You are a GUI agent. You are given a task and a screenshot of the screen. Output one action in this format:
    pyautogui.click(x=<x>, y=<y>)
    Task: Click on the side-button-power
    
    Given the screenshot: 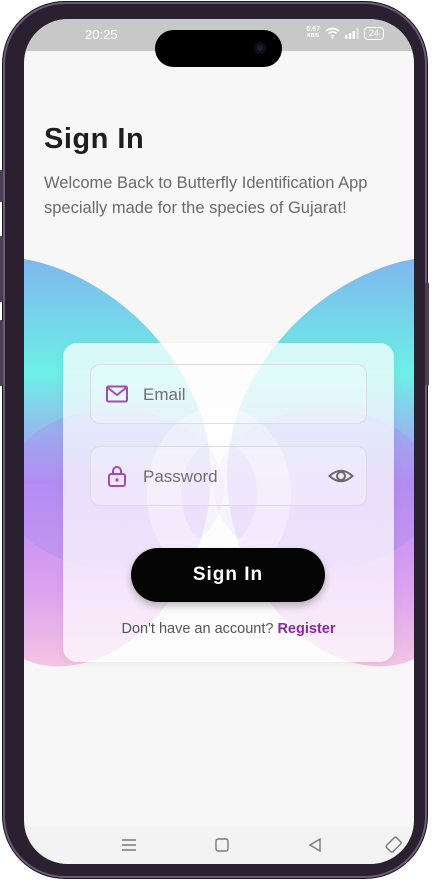 What is the action you would take?
    pyautogui.click(x=427, y=334)
    